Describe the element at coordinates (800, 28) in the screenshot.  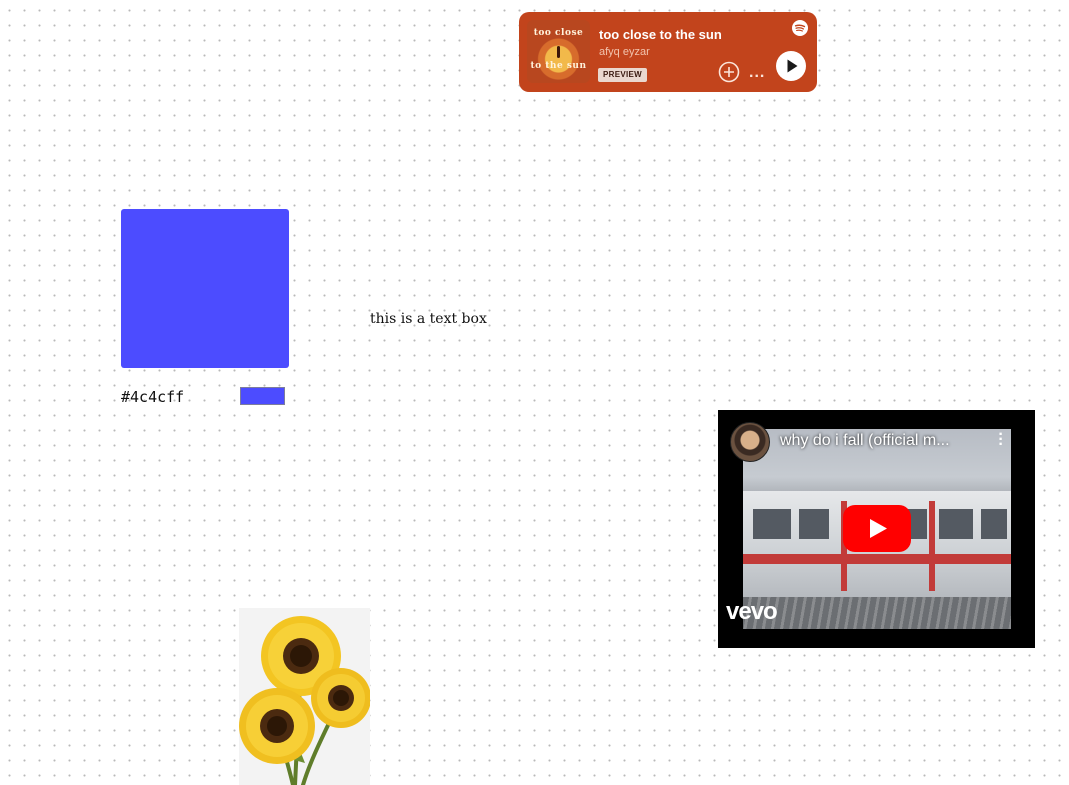
I see `spotify-logo-icon` at that location.